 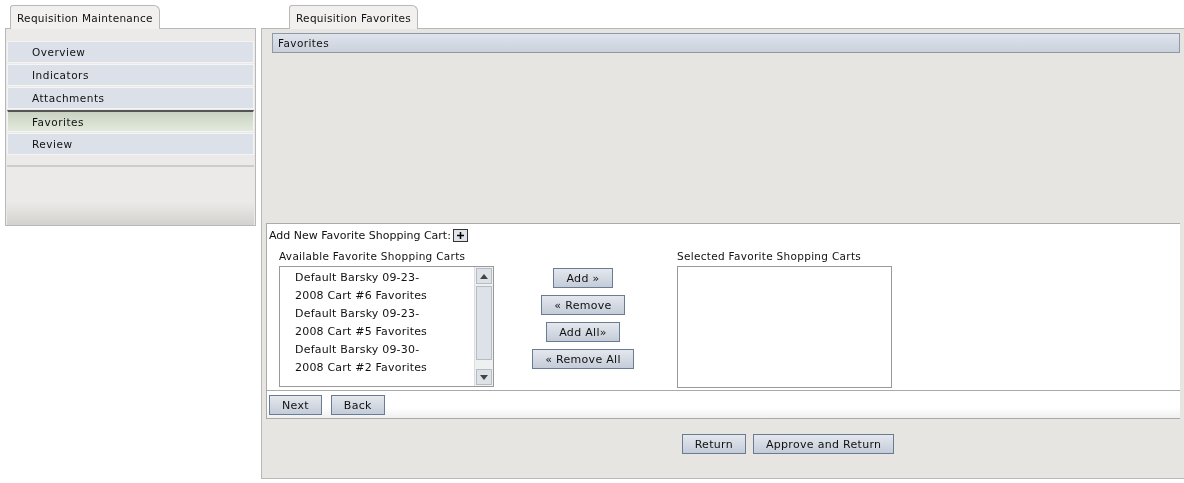 What do you see at coordinates (360, 235) in the screenshot?
I see `add-new-label: Add New Favorite Shopping Cart:` at bounding box center [360, 235].